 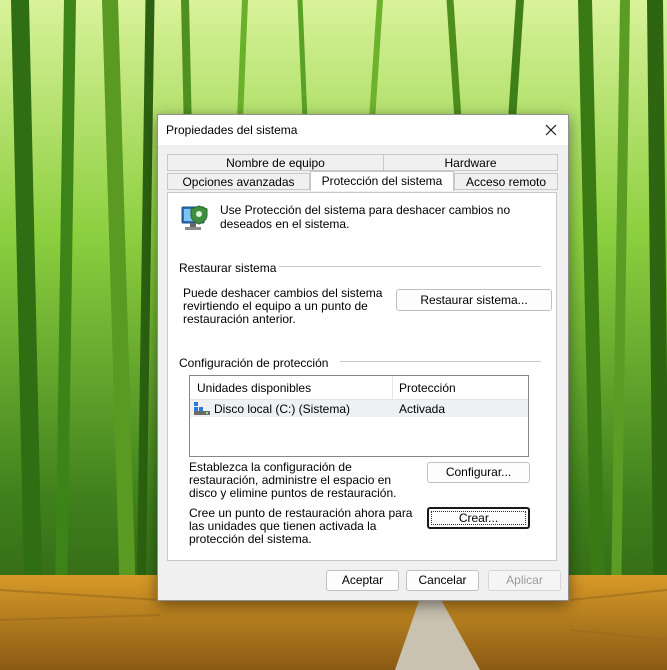 What do you see at coordinates (427, 388) in the screenshot?
I see `column-header-protection: Protección` at bounding box center [427, 388].